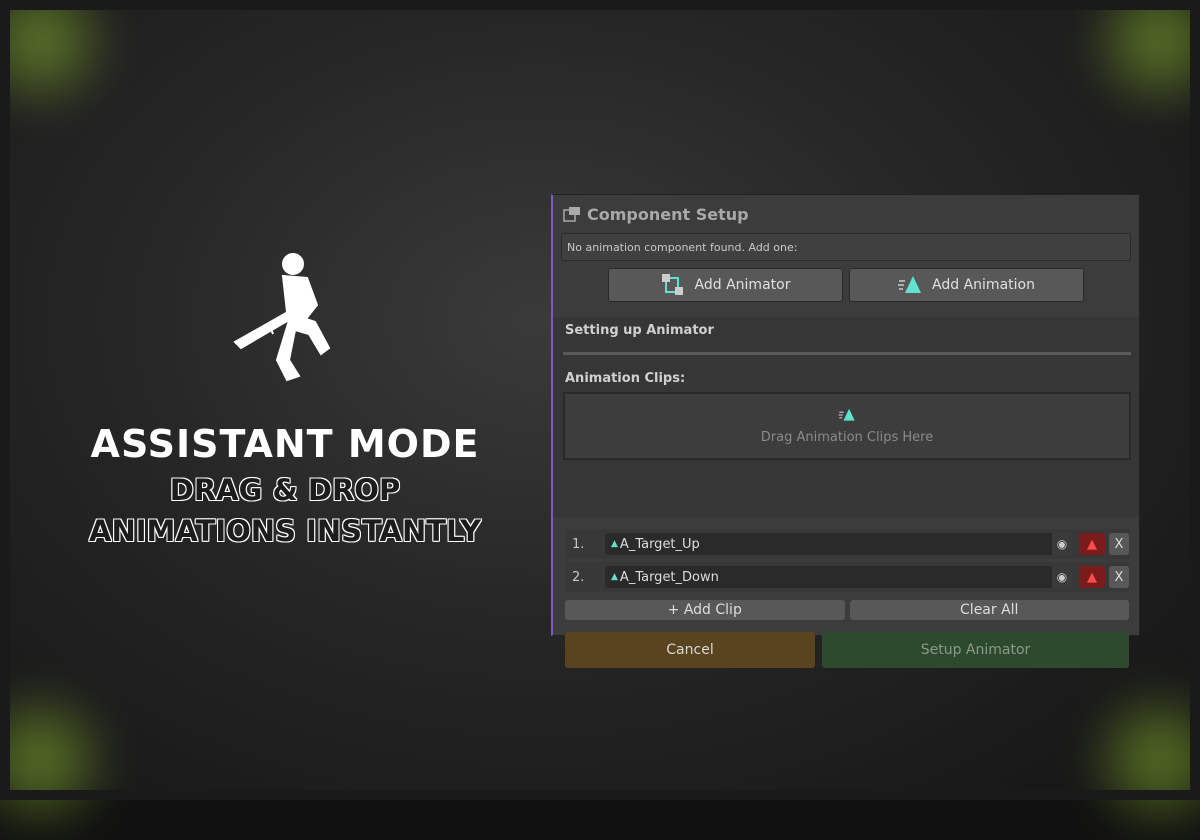 The width and height of the screenshot is (1200, 840). Describe the element at coordinates (285, 320) in the screenshot. I see `soldier-icon` at that location.